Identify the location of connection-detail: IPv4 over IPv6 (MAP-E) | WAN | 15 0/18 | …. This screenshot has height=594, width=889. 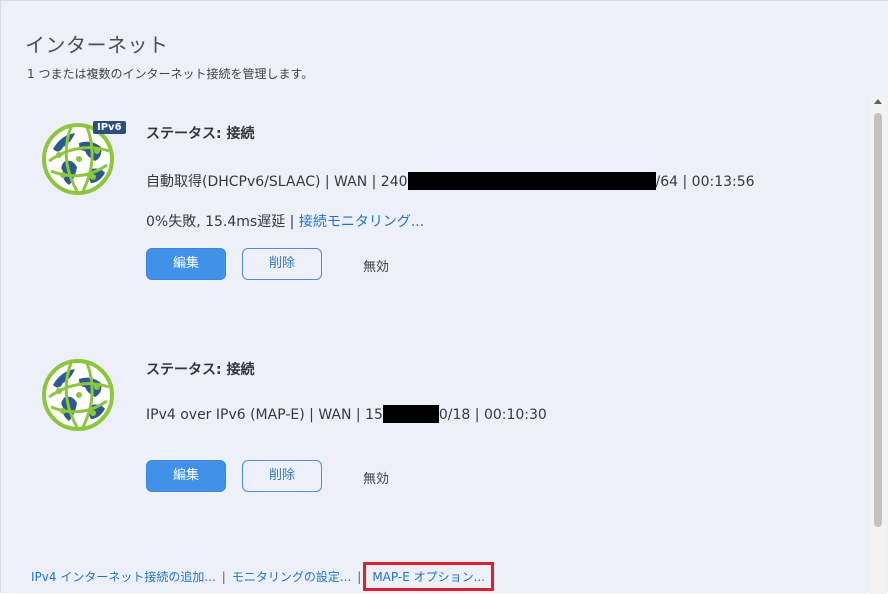
(346, 414).